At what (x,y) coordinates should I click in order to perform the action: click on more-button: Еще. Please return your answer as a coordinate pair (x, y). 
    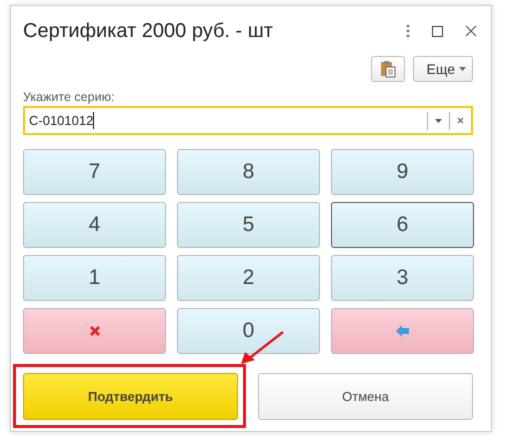
    Looking at the image, I should click on (442, 69).